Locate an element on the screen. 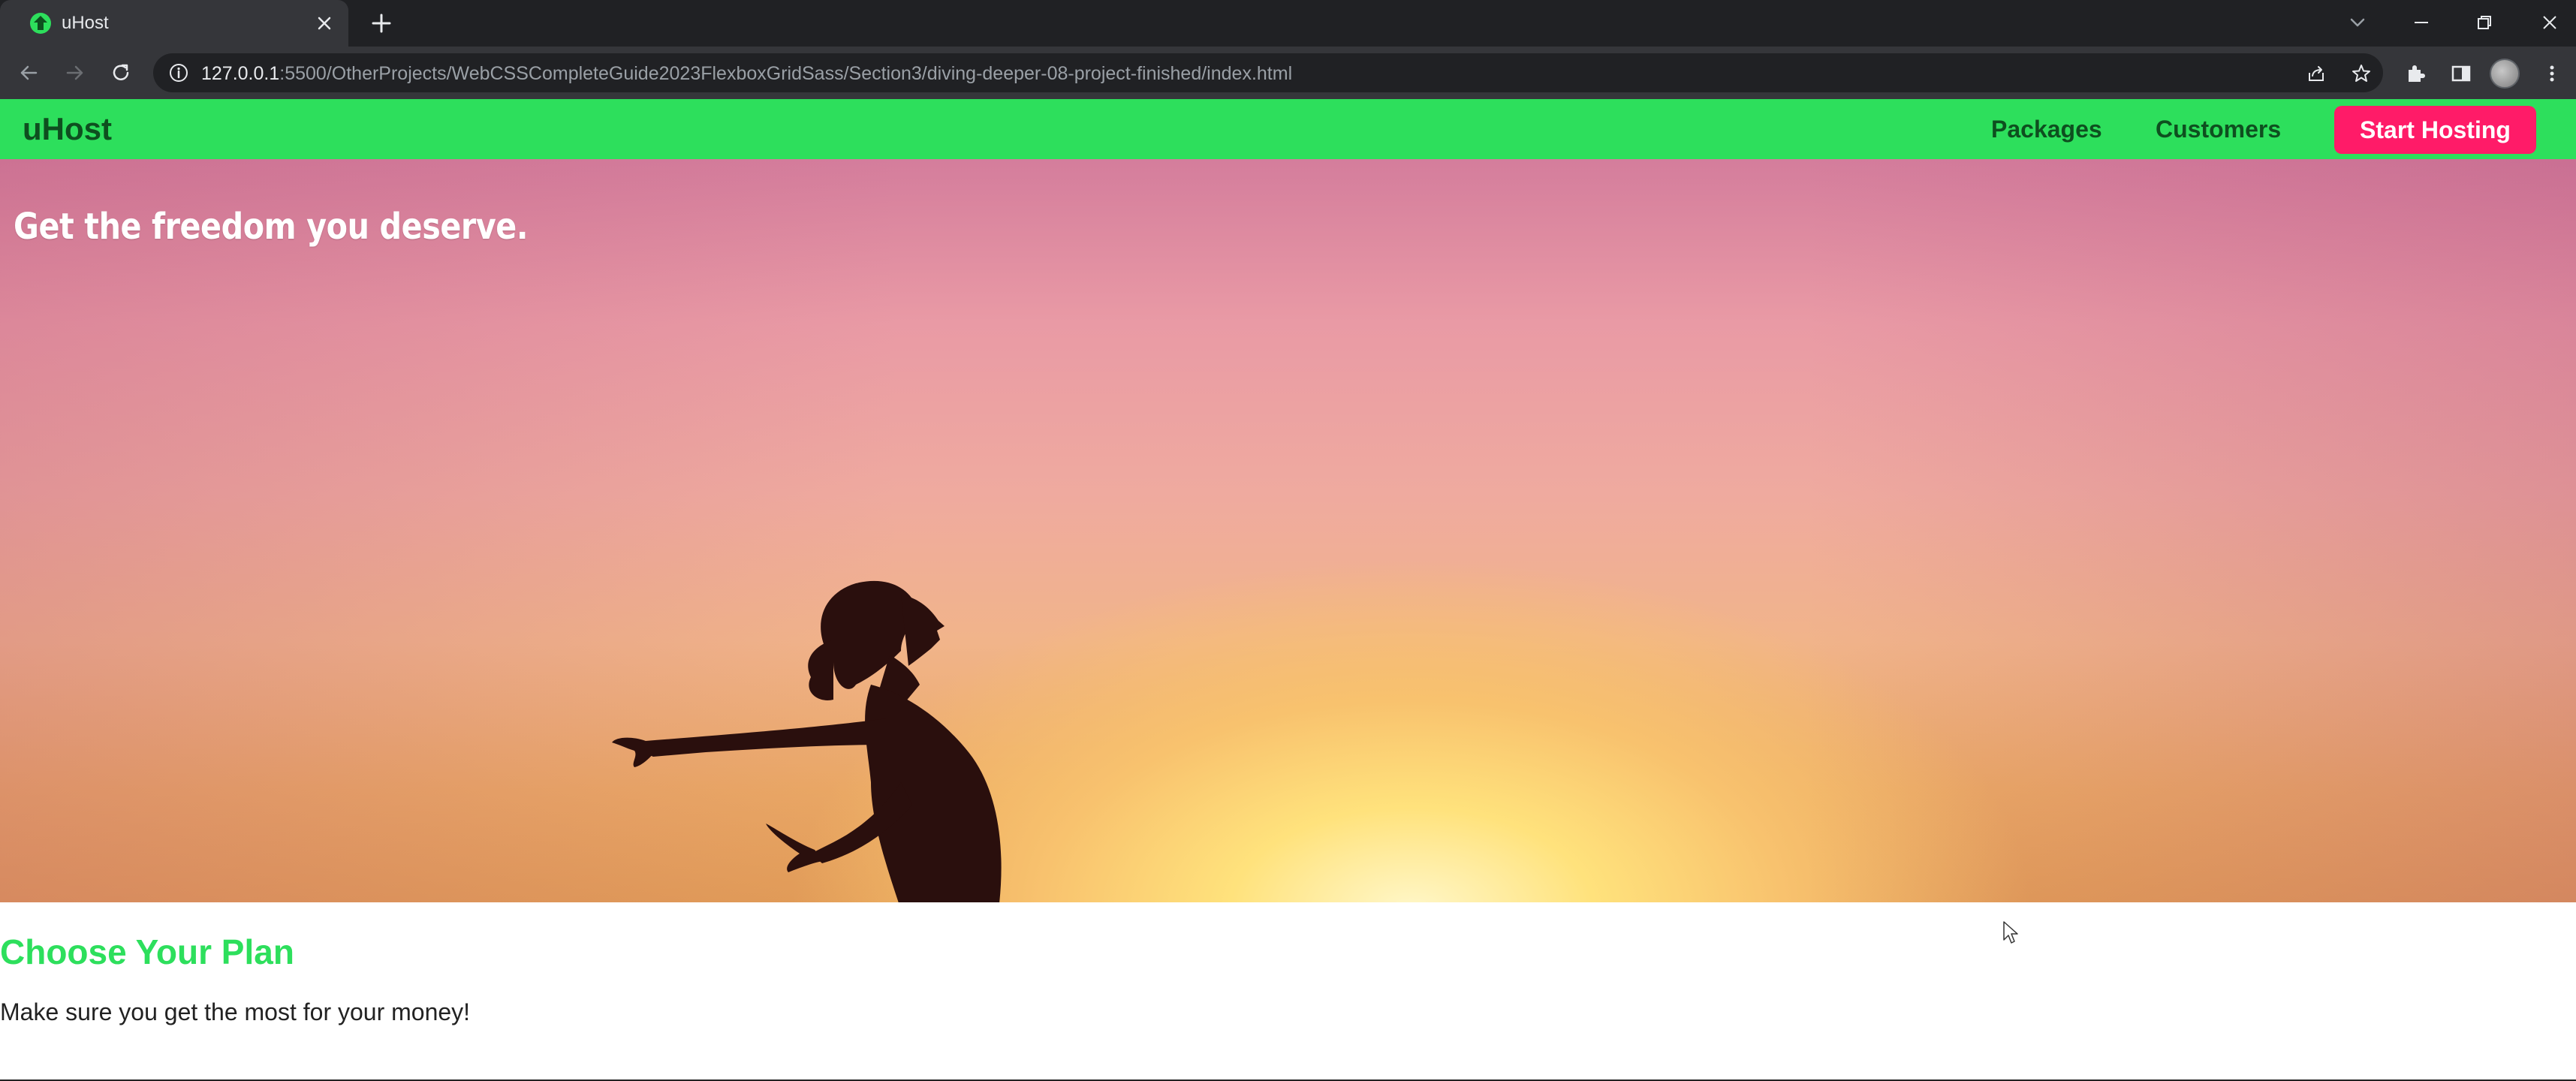  forward-icon is located at coordinates (75, 72).